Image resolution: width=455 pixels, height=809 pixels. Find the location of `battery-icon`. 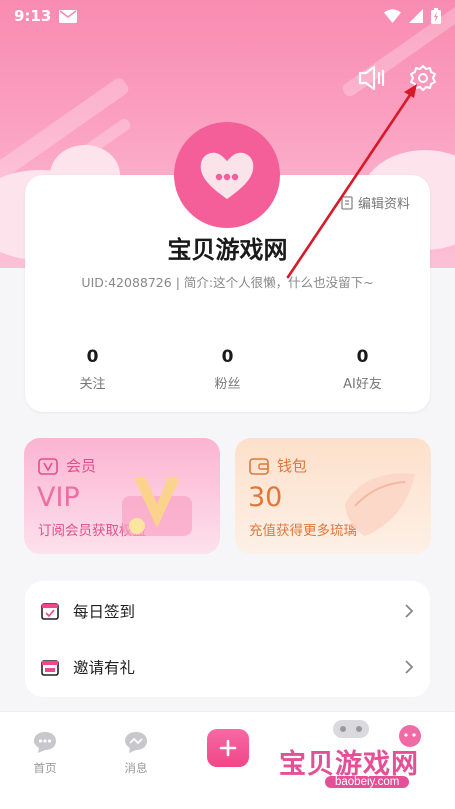

battery-icon is located at coordinates (436, 16).